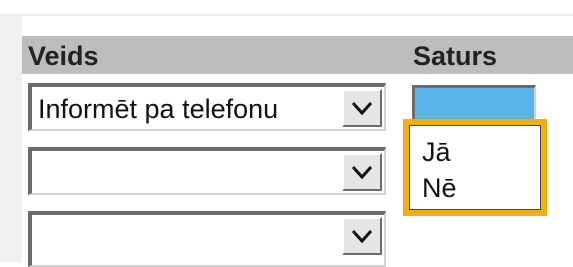 This screenshot has height=267, width=573. I want to click on dropdown-list: Jā Nē, so click(475, 167).